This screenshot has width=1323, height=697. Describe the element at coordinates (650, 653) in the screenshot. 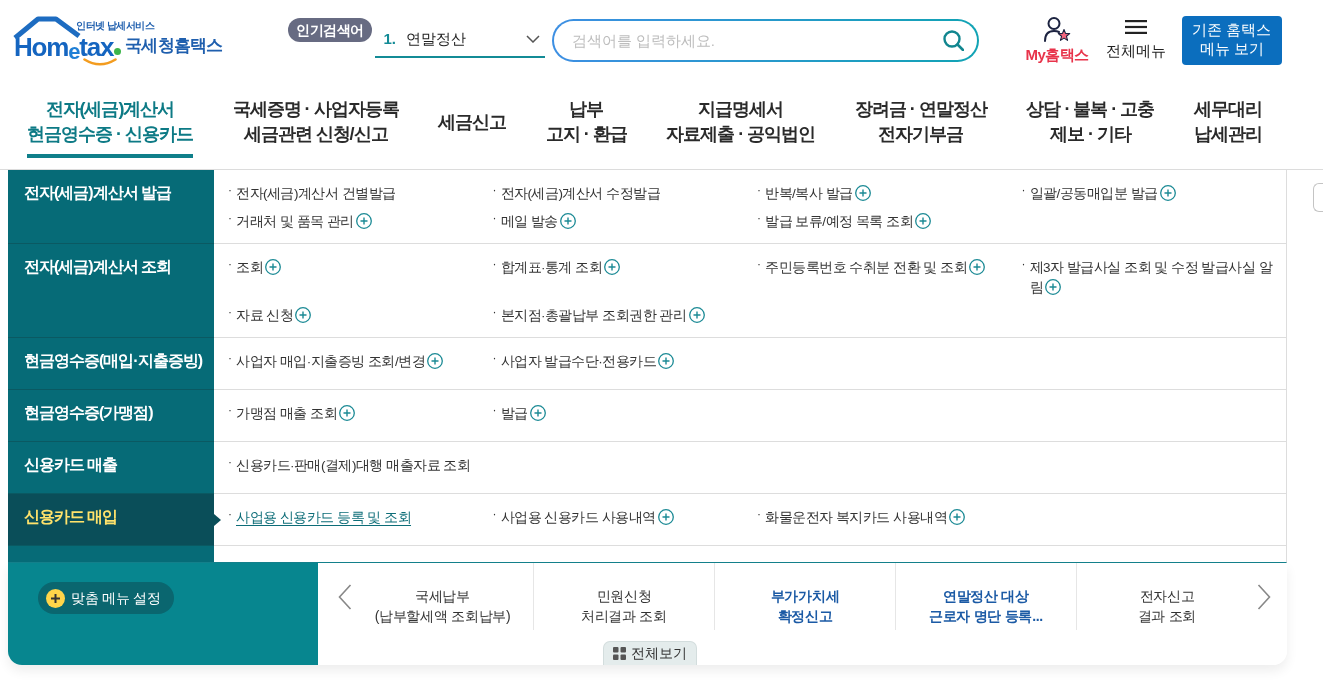

I see `view-all-tab: 전체보기` at that location.